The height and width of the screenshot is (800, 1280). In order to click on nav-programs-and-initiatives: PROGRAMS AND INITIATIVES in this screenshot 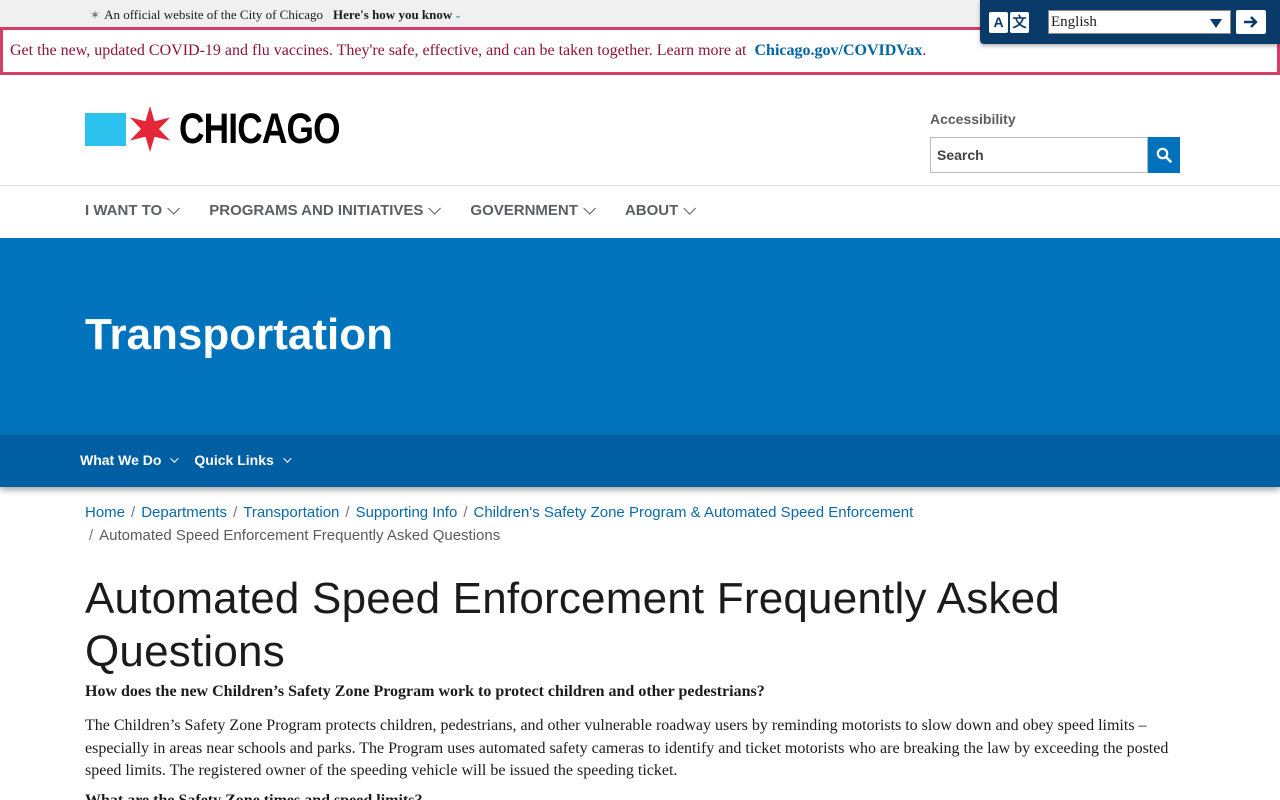, I will do `click(325, 210)`.